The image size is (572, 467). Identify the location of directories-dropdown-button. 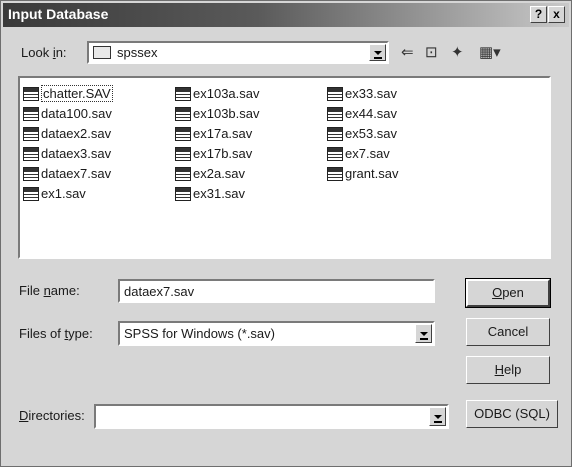
(437, 416).